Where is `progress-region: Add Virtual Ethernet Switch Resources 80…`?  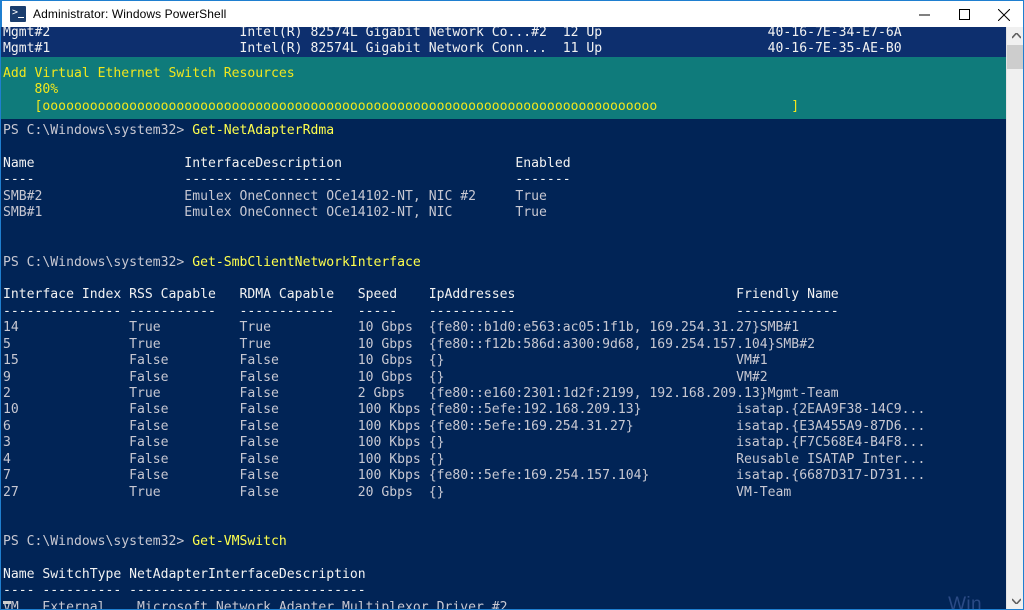 progress-region: Add Virtual Ethernet Switch Resources 80… is located at coordinates (503, 88).